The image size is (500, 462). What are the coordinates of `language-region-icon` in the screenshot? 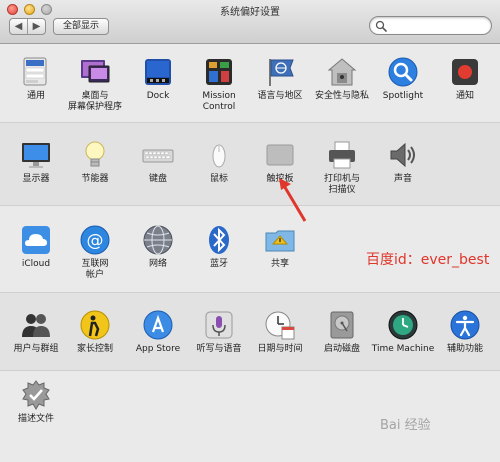 It's located at (281, 72).